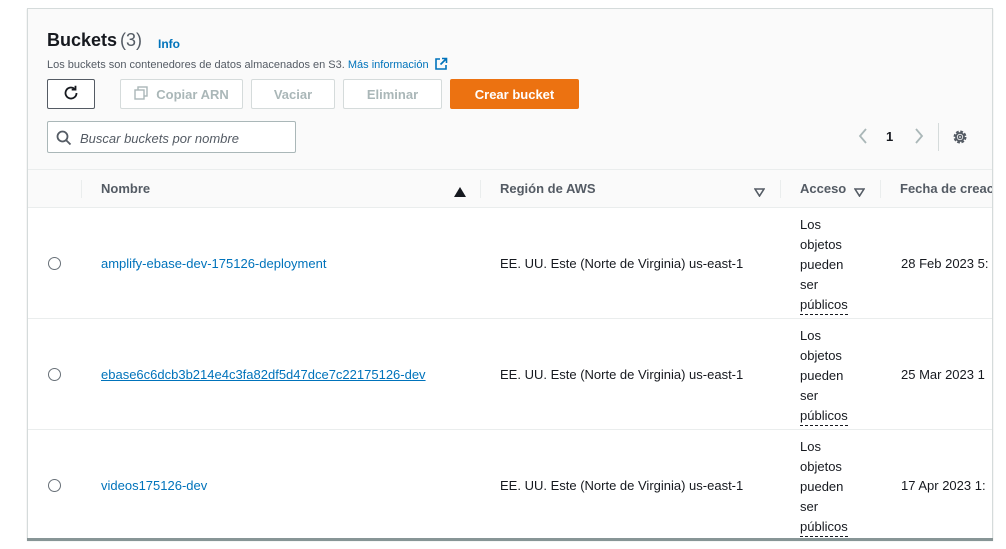  I want to click on gear-icon, so click(960, 139).